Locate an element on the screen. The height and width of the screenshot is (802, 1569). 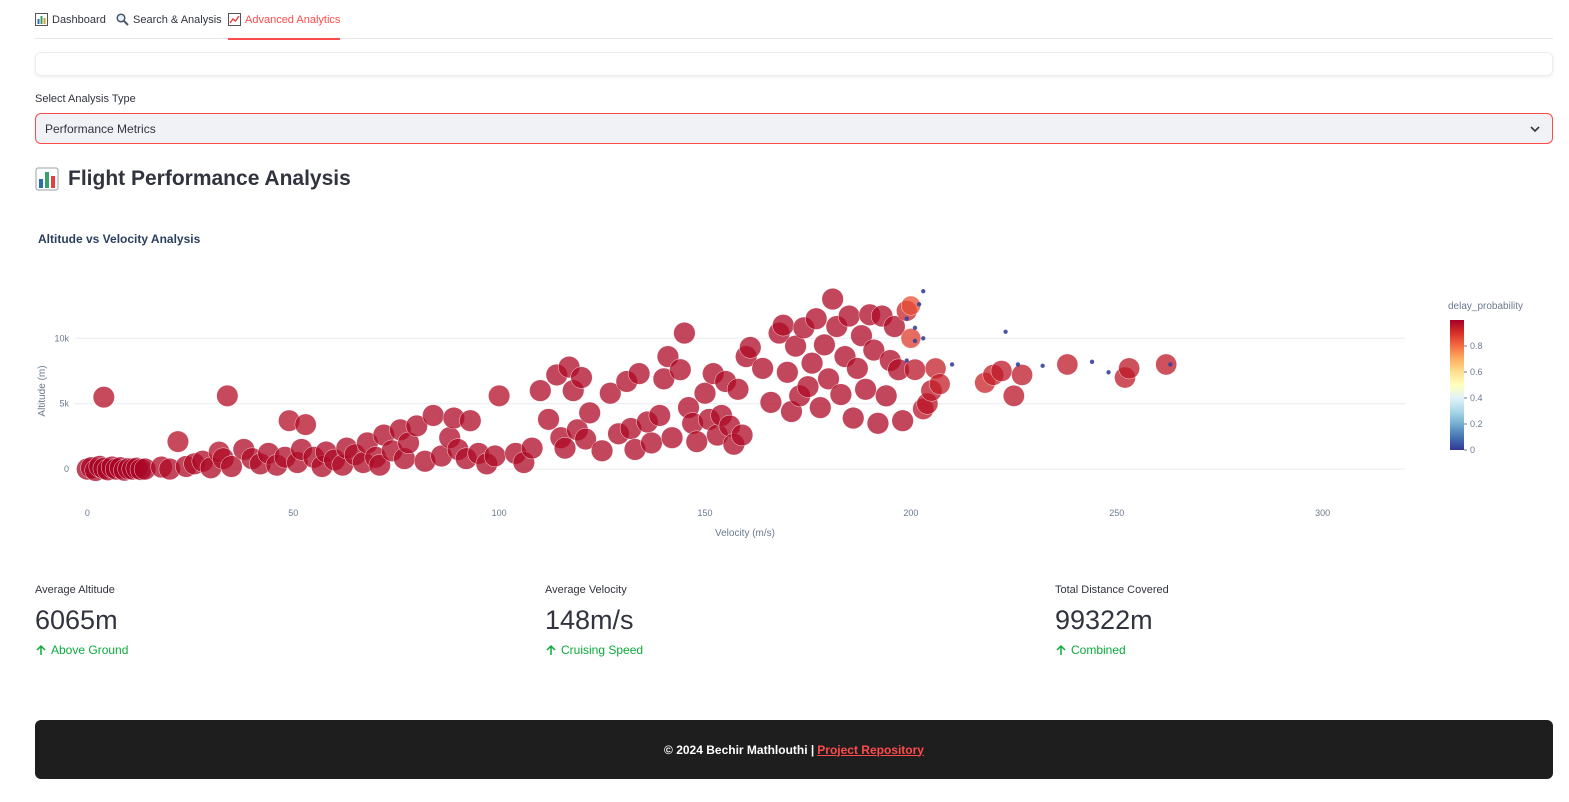
tab-search-analysis: Search & Analysis is located at coordinates (169, 19).